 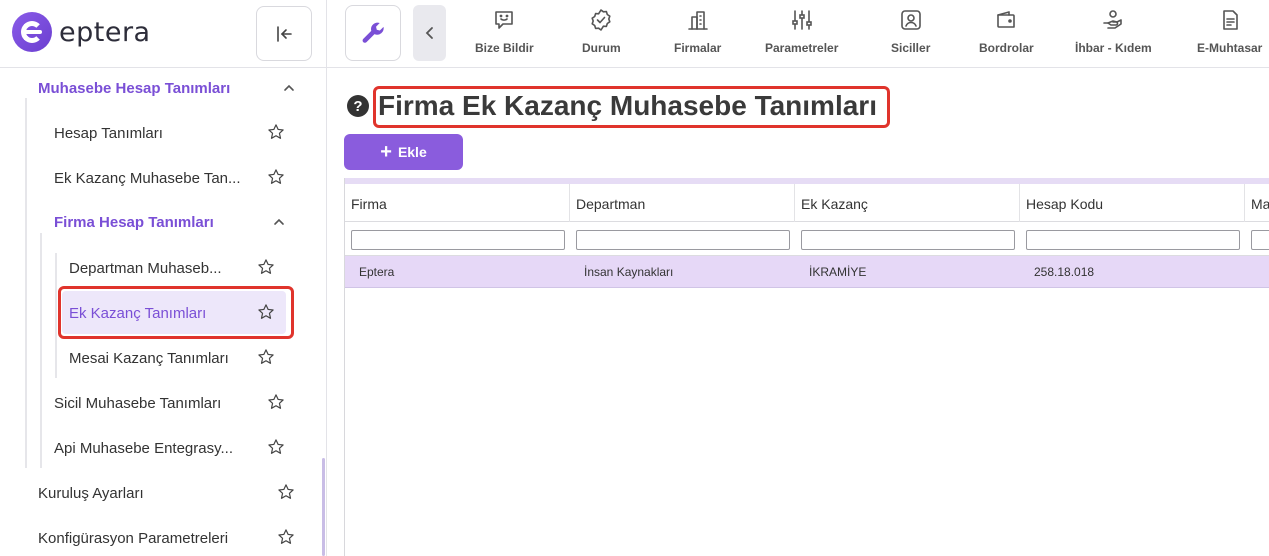 What do you see at coordinates (907, 203) in the screenshot?
I see `column-header-ek-kazanc: Ek Kazanç` at bounding box center [907, 203].